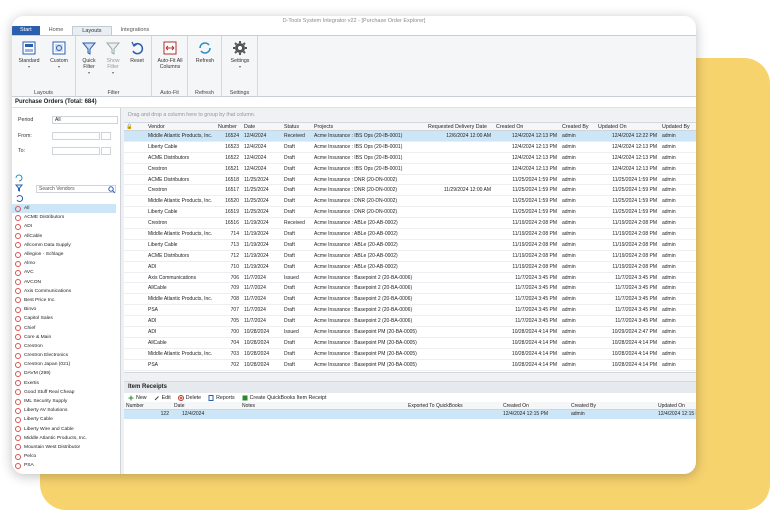  What do you see at coordinates (64, 337) in the screenshot?
I see `vendor-list-item: Core & Main` at bounding box center [64, 337].